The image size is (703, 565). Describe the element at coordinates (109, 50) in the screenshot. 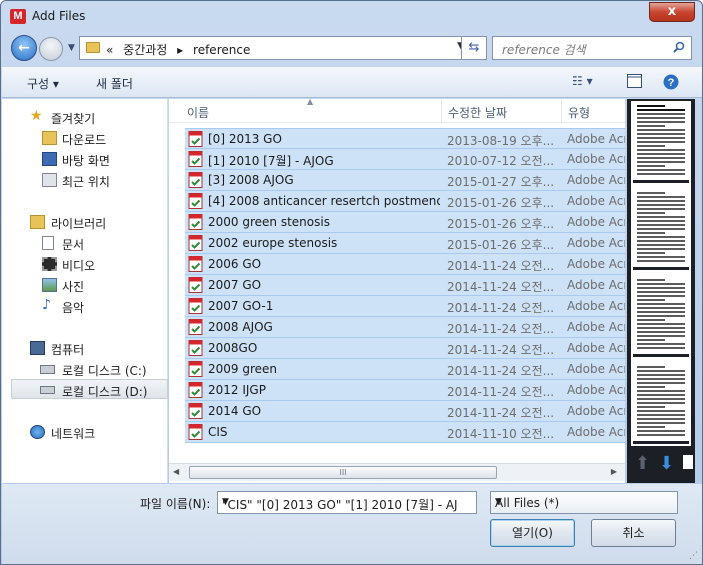

I see `address-overflow: «` at that location.